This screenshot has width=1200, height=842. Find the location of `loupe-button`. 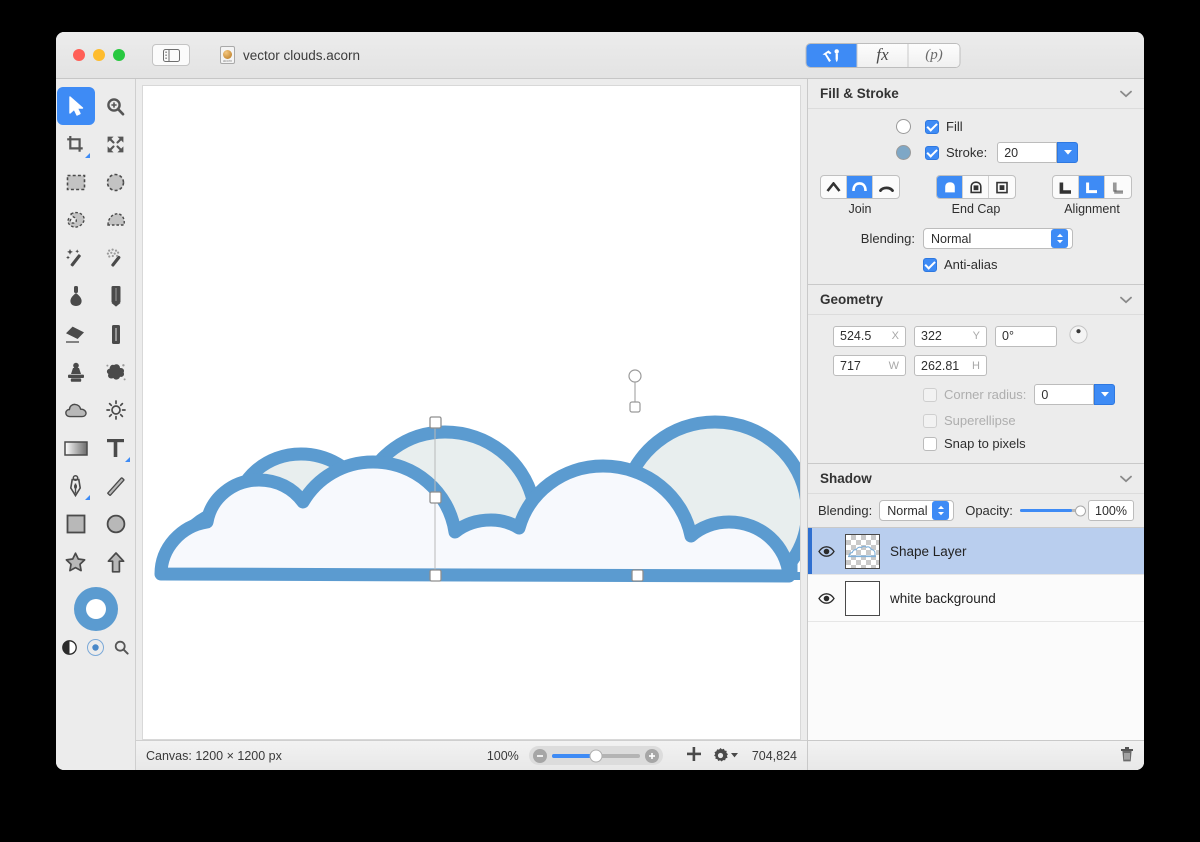

loupe-button is located at coordinates (121, 647).